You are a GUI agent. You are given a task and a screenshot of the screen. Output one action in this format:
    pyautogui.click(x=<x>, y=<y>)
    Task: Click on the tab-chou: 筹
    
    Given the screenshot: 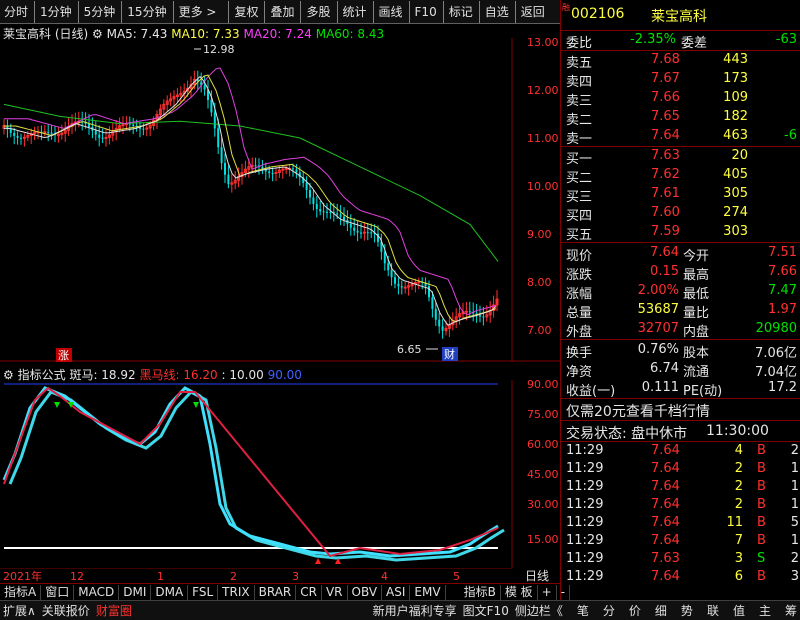 What is the action you would take?
    pyautogui.click(x=791, y=610)
    